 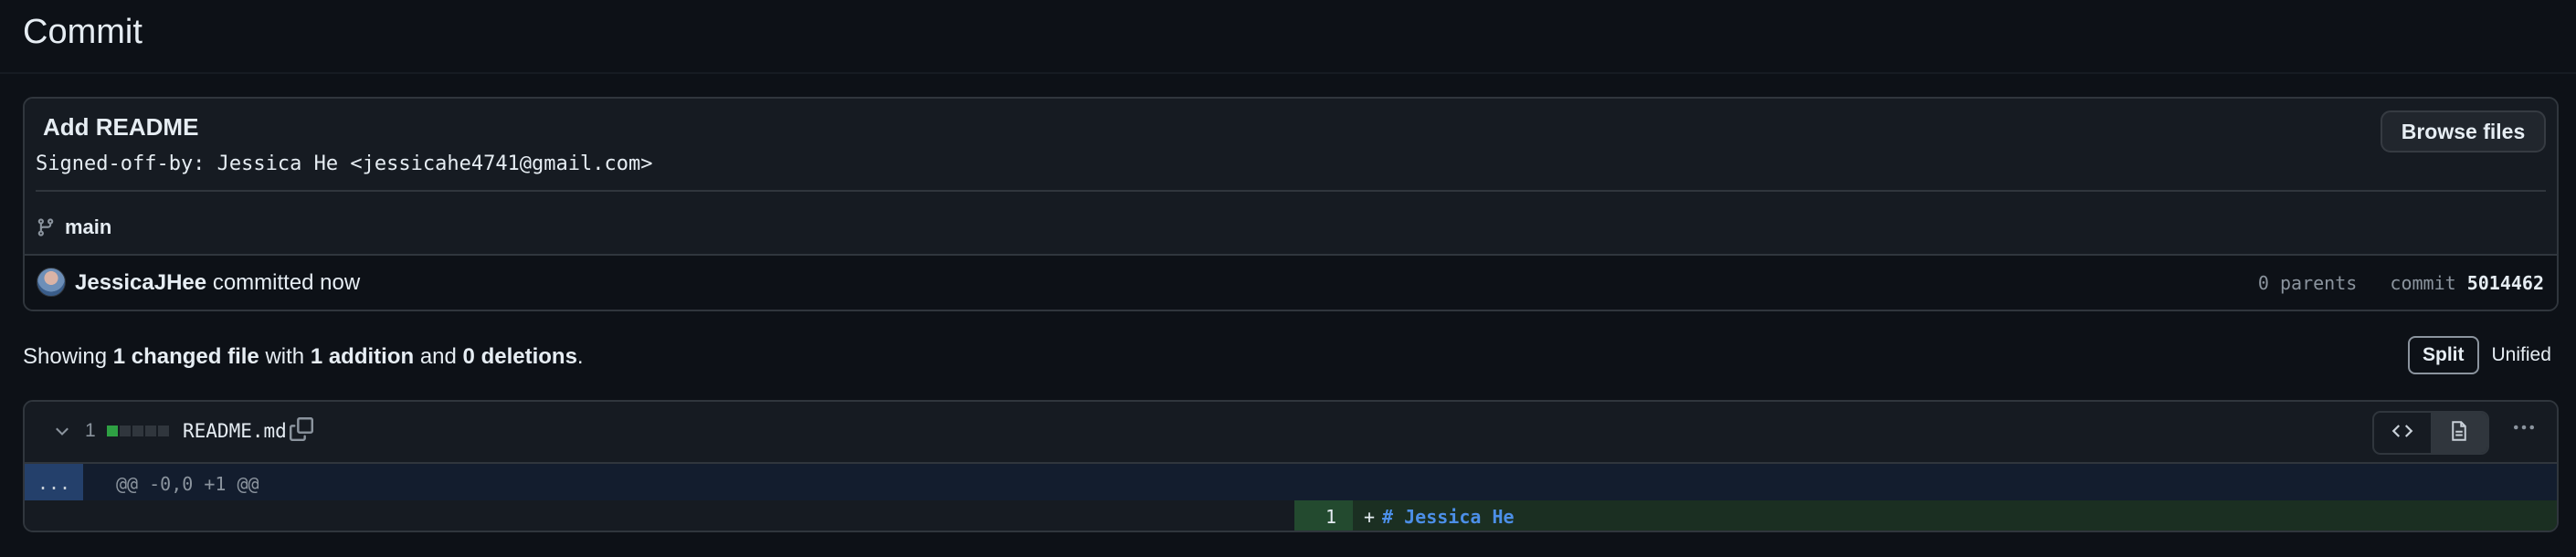 What do you see at coordinates (65, 356) in the screenshot?
I see `summary-prefix: Showing` at bounding box center [65, 356].